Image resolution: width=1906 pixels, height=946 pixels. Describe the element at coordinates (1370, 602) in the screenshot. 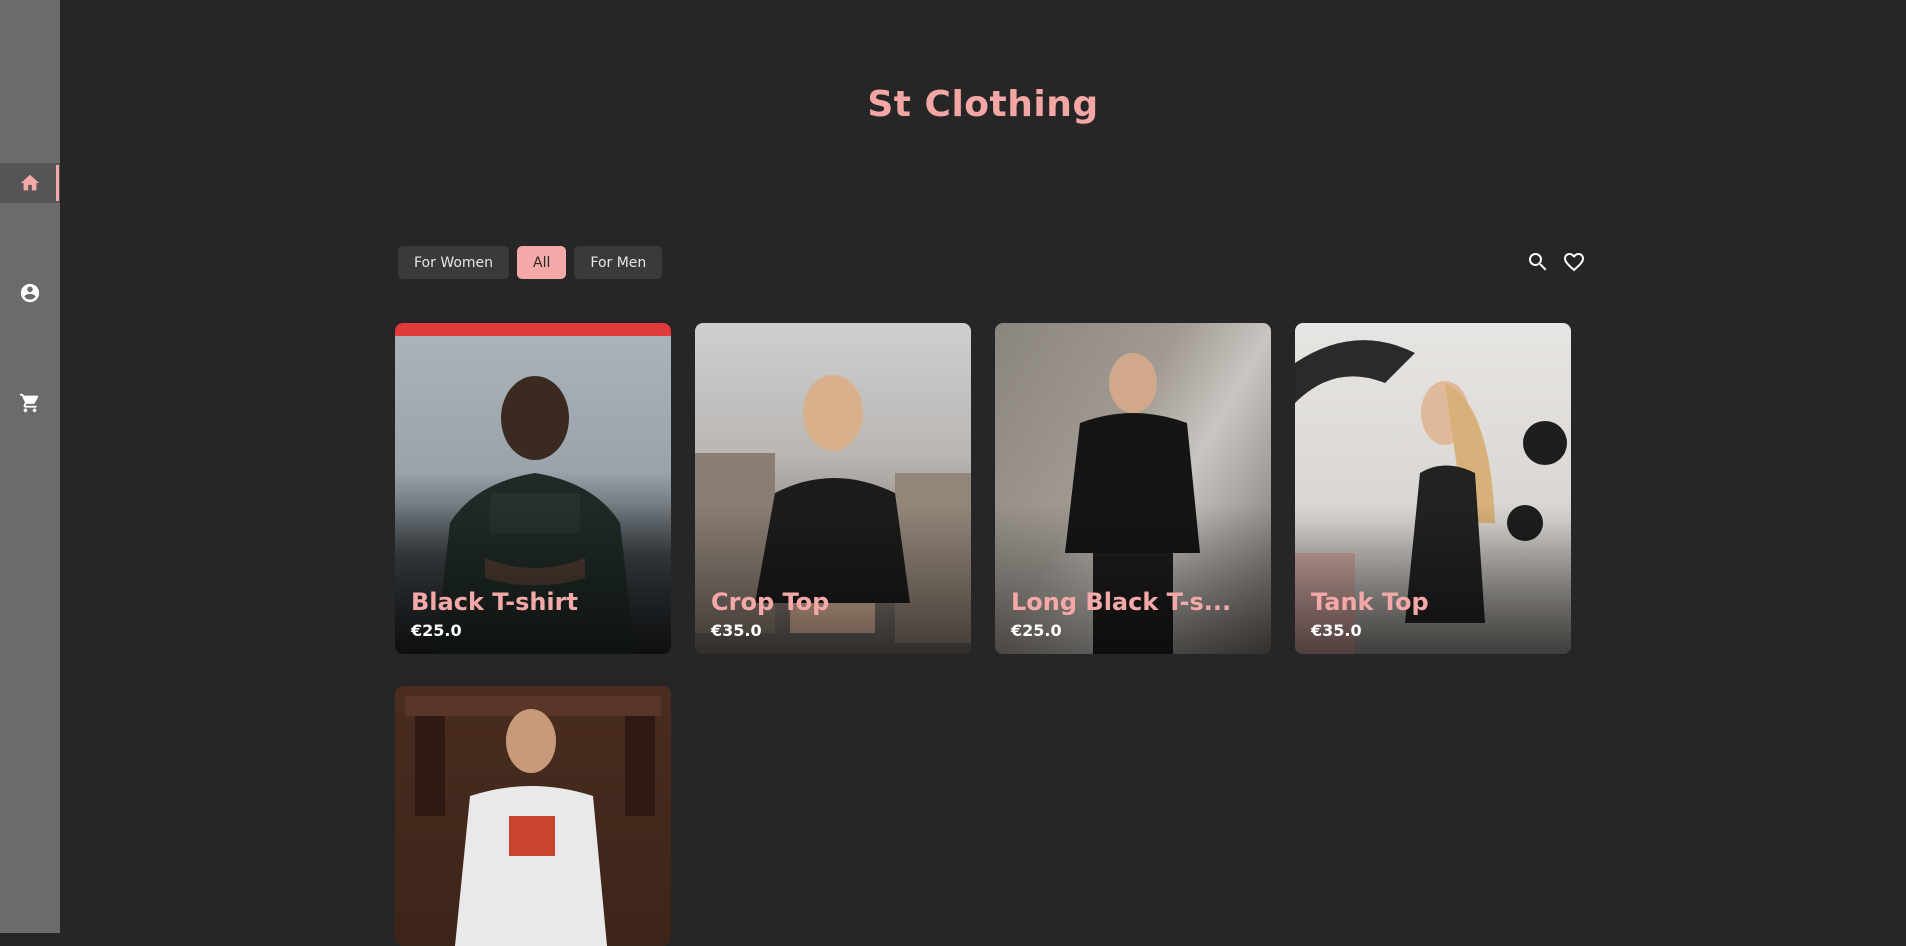

I see `product-name: Tank Top` at that location.